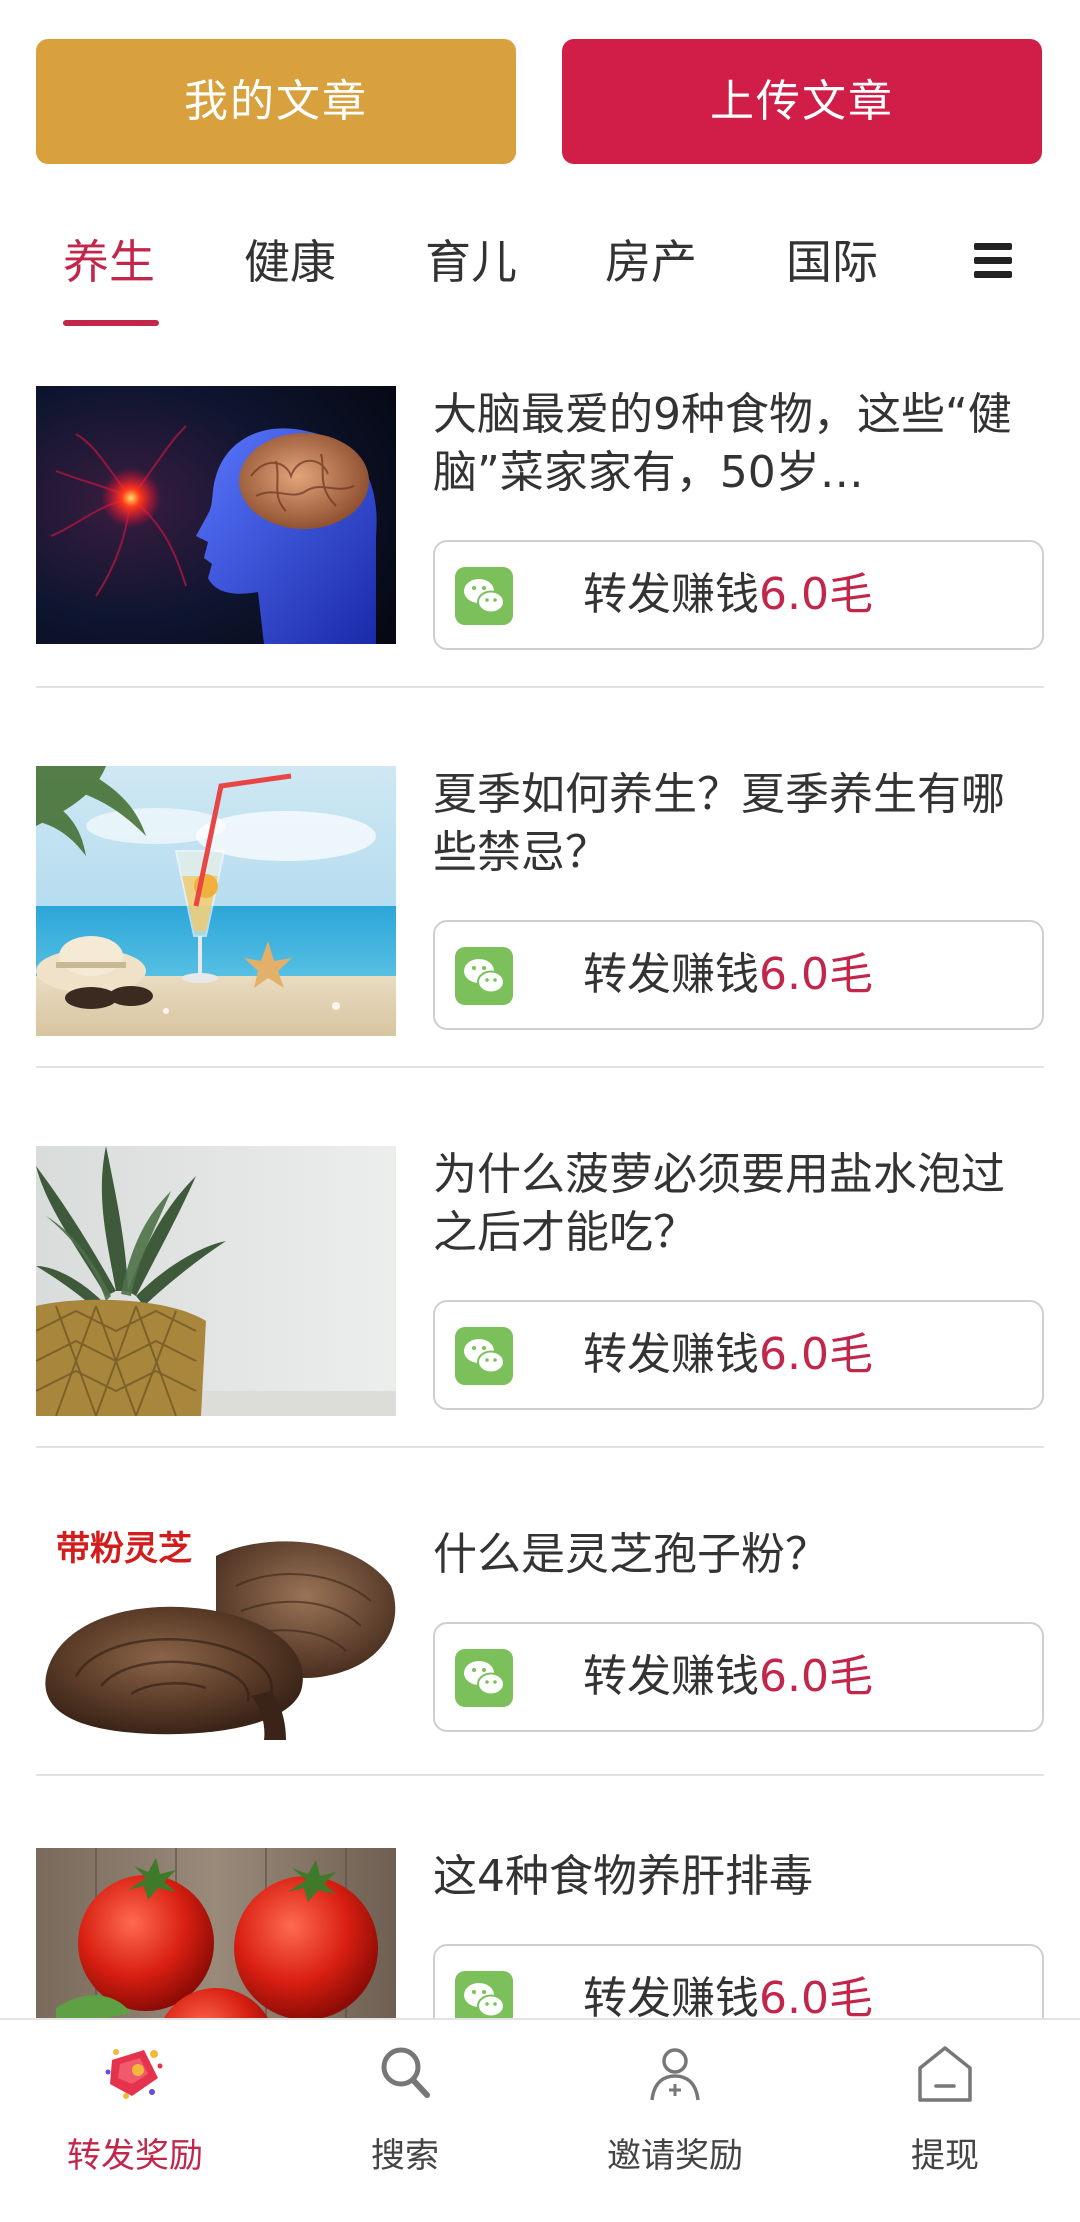 The image size is (1080, 2222). I want to click on tab-jiankang: 健康, so click(290, 262).